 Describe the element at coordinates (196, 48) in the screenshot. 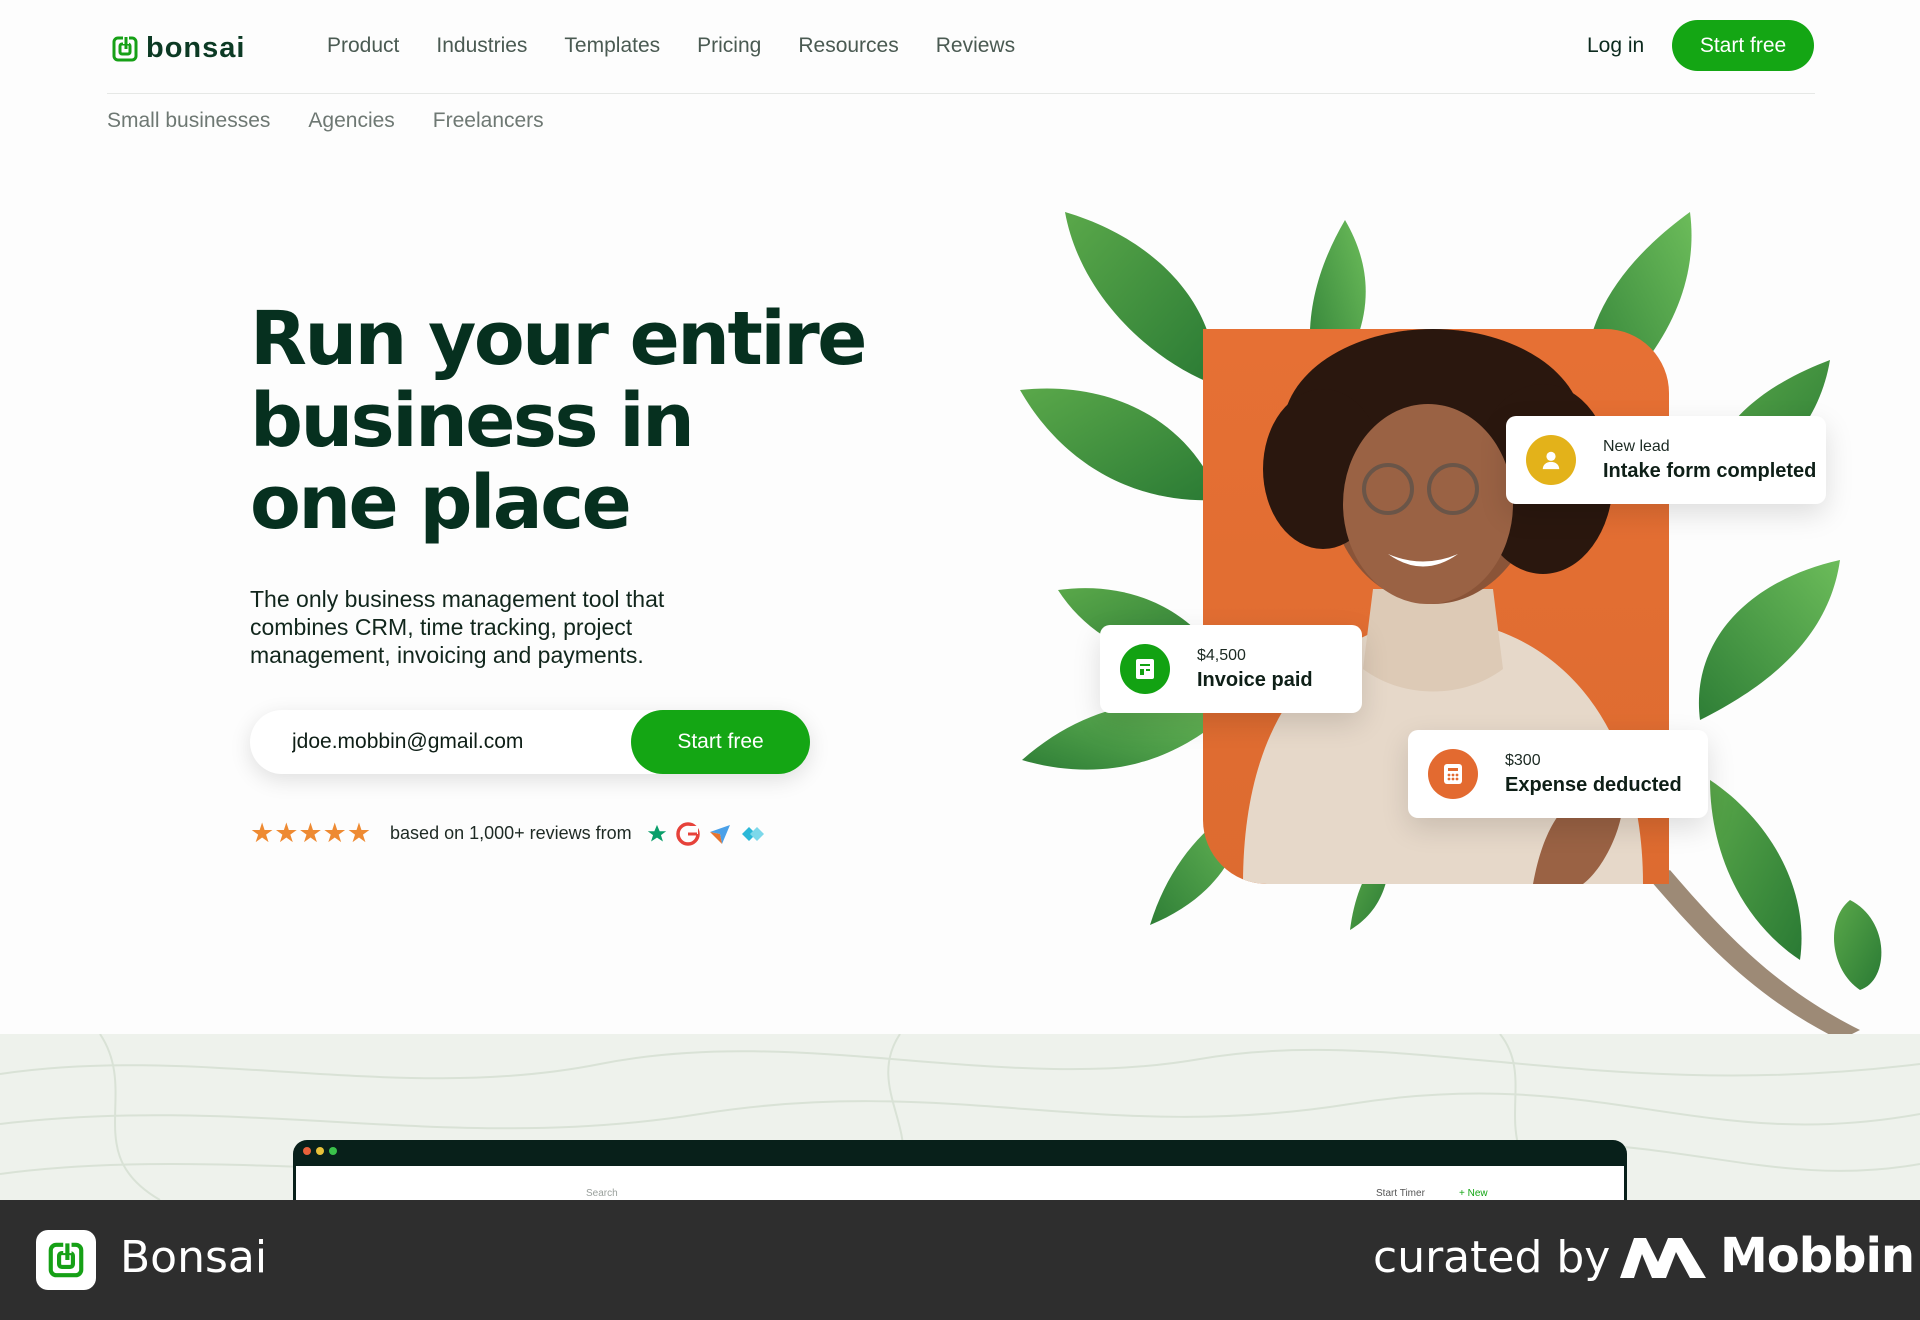

I see `brand-name: bonsai` at that location.